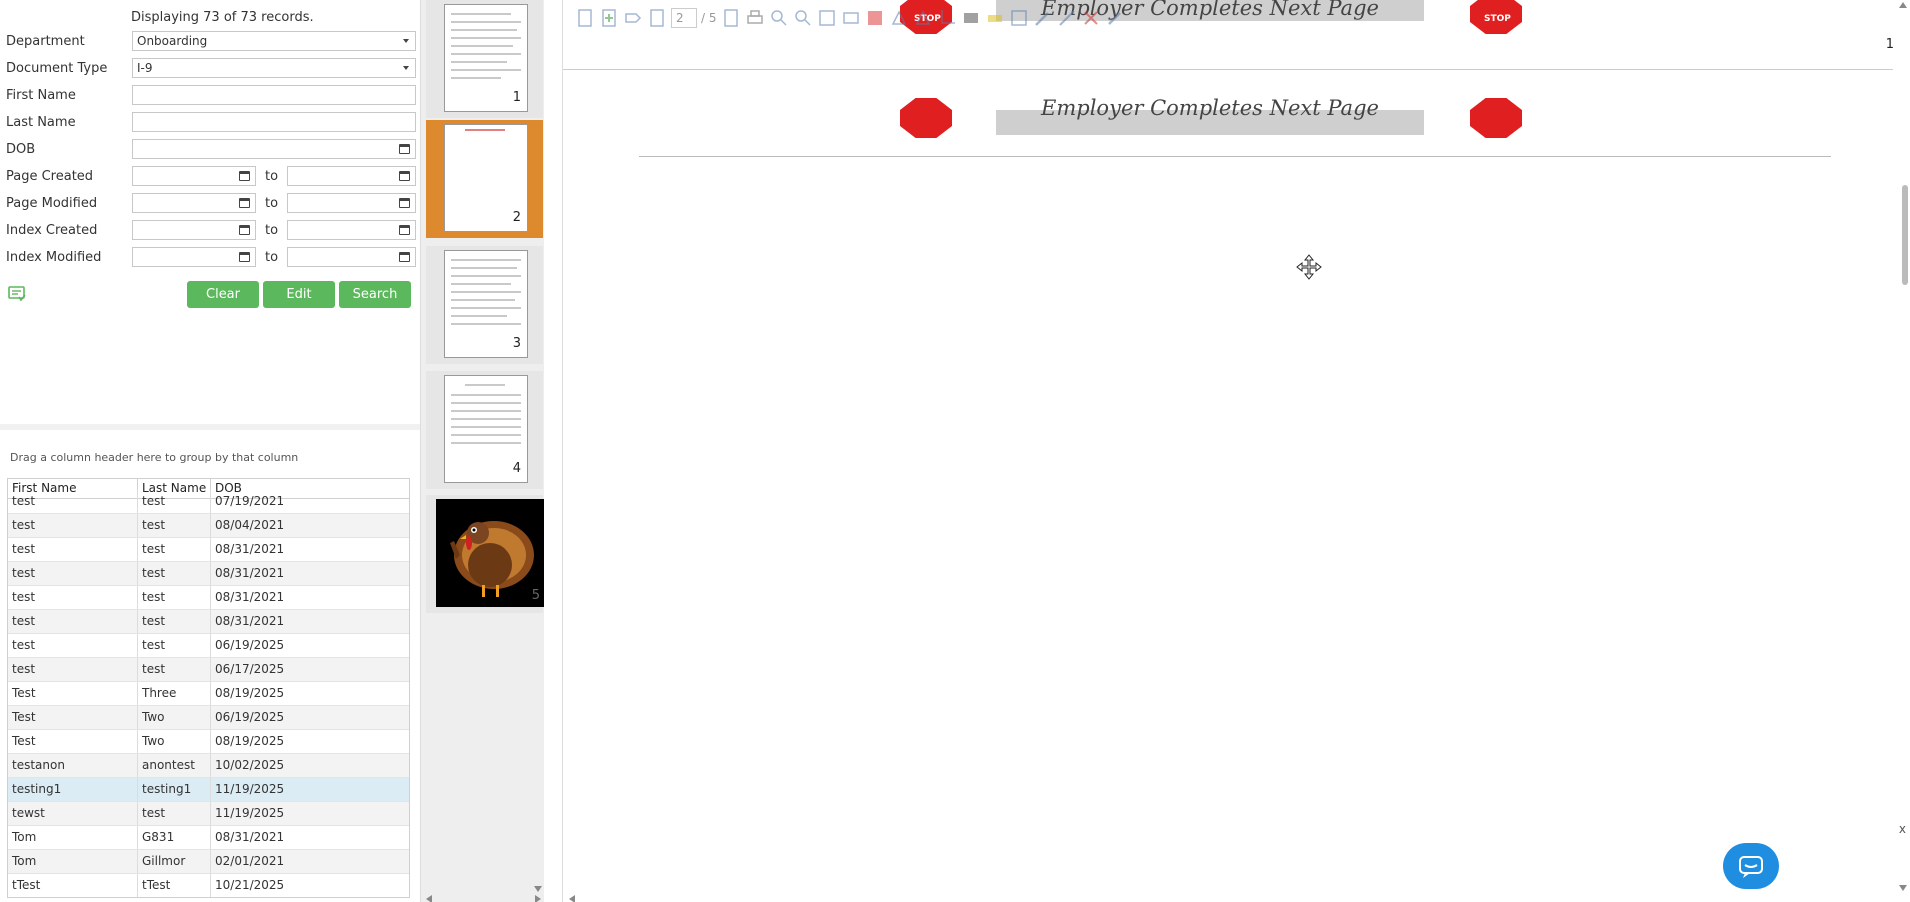  I want to click on index-created-row: Index Created to, so click(211, 231).